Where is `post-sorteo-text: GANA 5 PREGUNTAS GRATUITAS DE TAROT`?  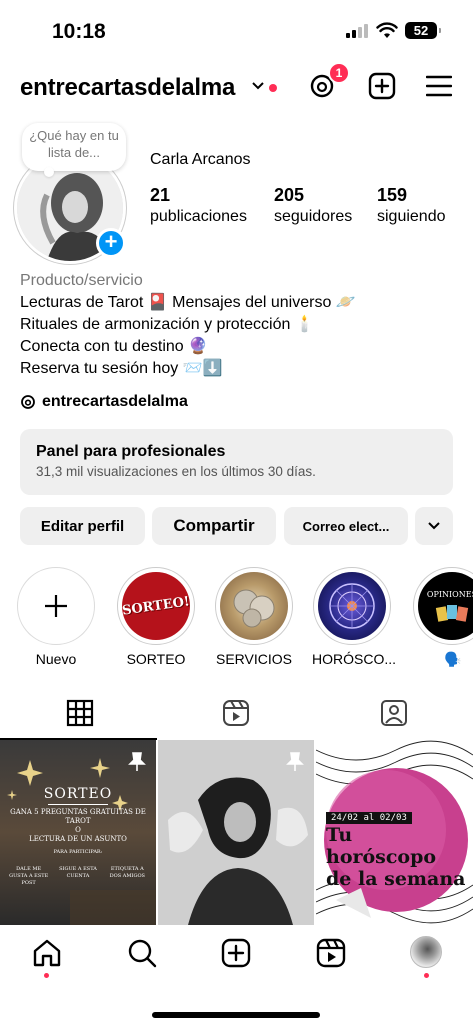 post-sorteo-text: GANA 5 PREGUNTAS GRATUITAS DE TAROT is located at coordinates (78, 816).